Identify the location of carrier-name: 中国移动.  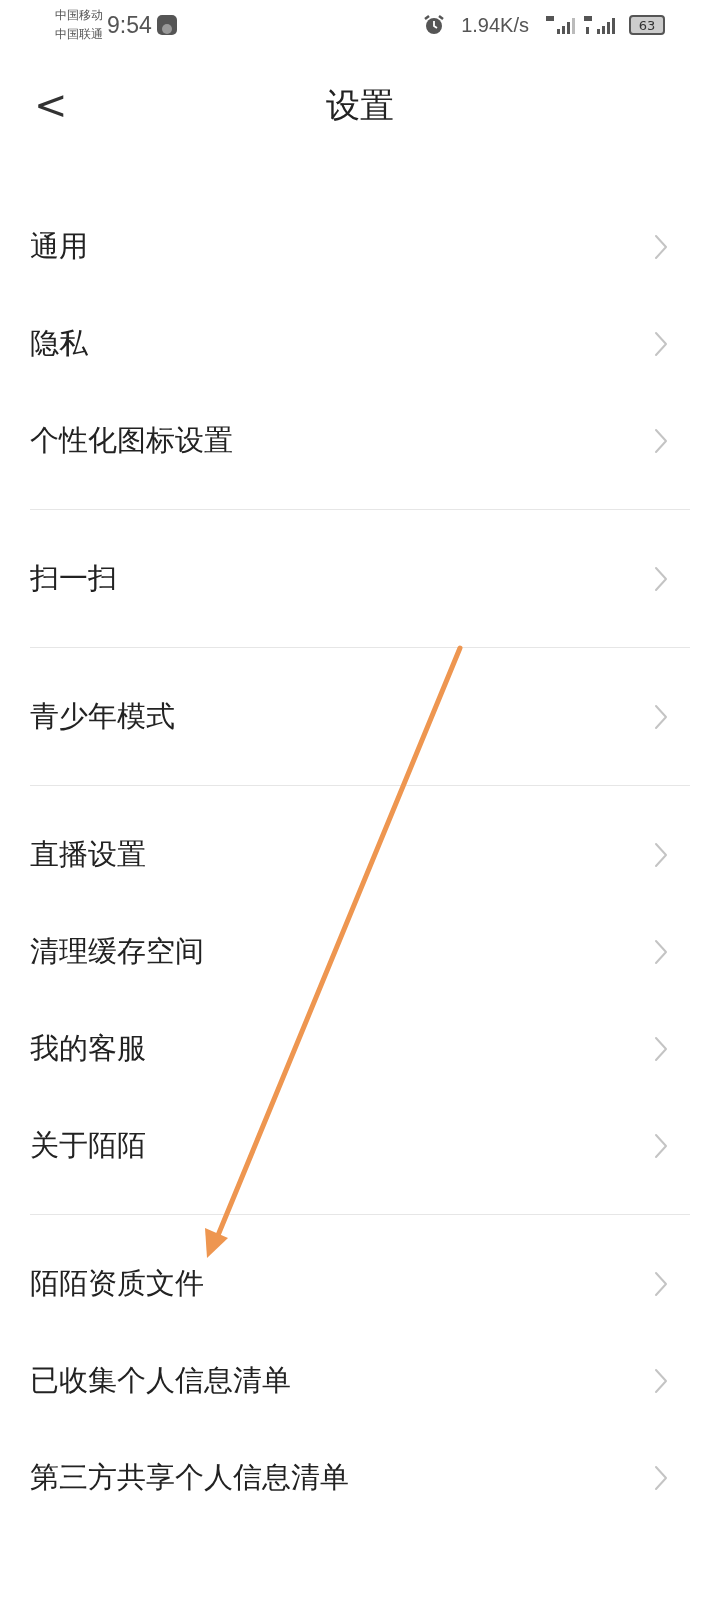
(79, 15).